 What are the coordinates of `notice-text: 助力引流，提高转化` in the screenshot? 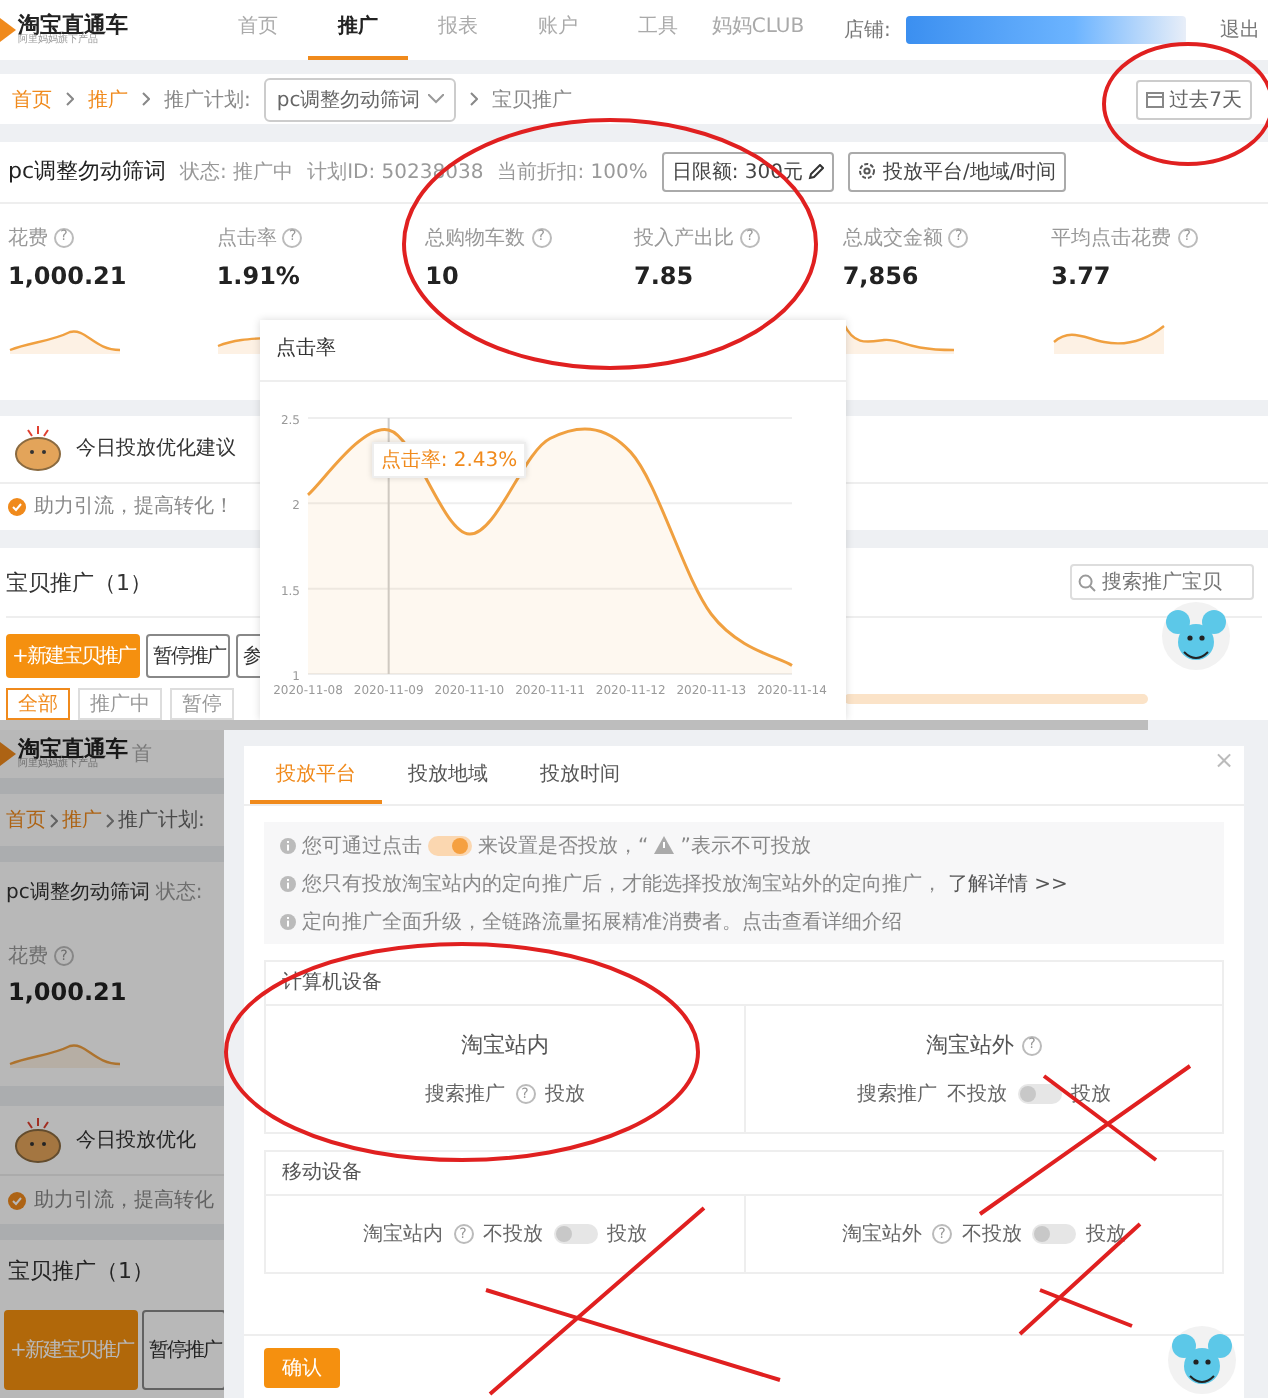 It's located at (124, 1200).